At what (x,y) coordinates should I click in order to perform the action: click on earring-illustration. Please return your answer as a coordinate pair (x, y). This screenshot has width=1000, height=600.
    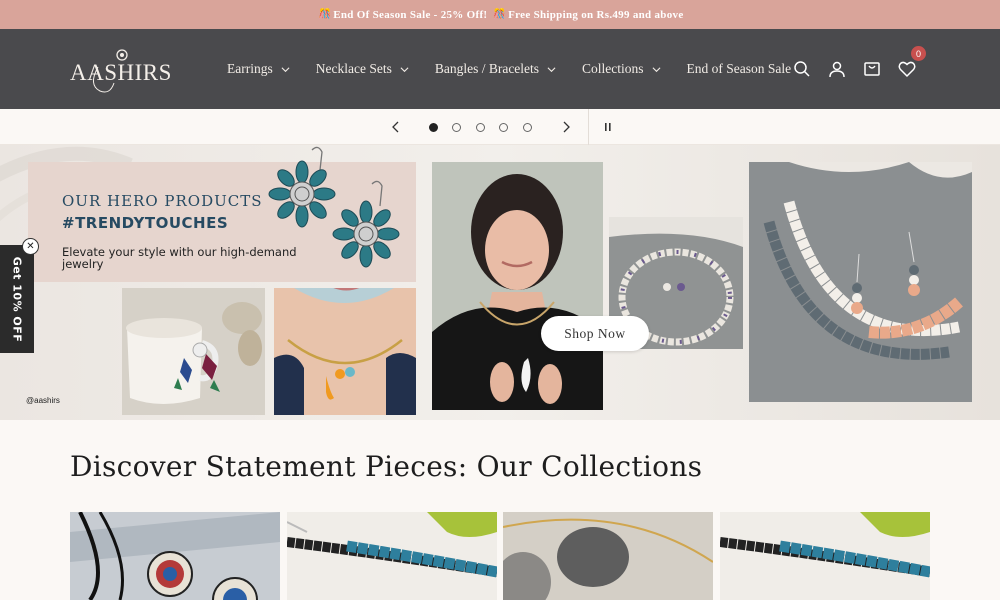
    Looking at the image, I should click on (334, 207).